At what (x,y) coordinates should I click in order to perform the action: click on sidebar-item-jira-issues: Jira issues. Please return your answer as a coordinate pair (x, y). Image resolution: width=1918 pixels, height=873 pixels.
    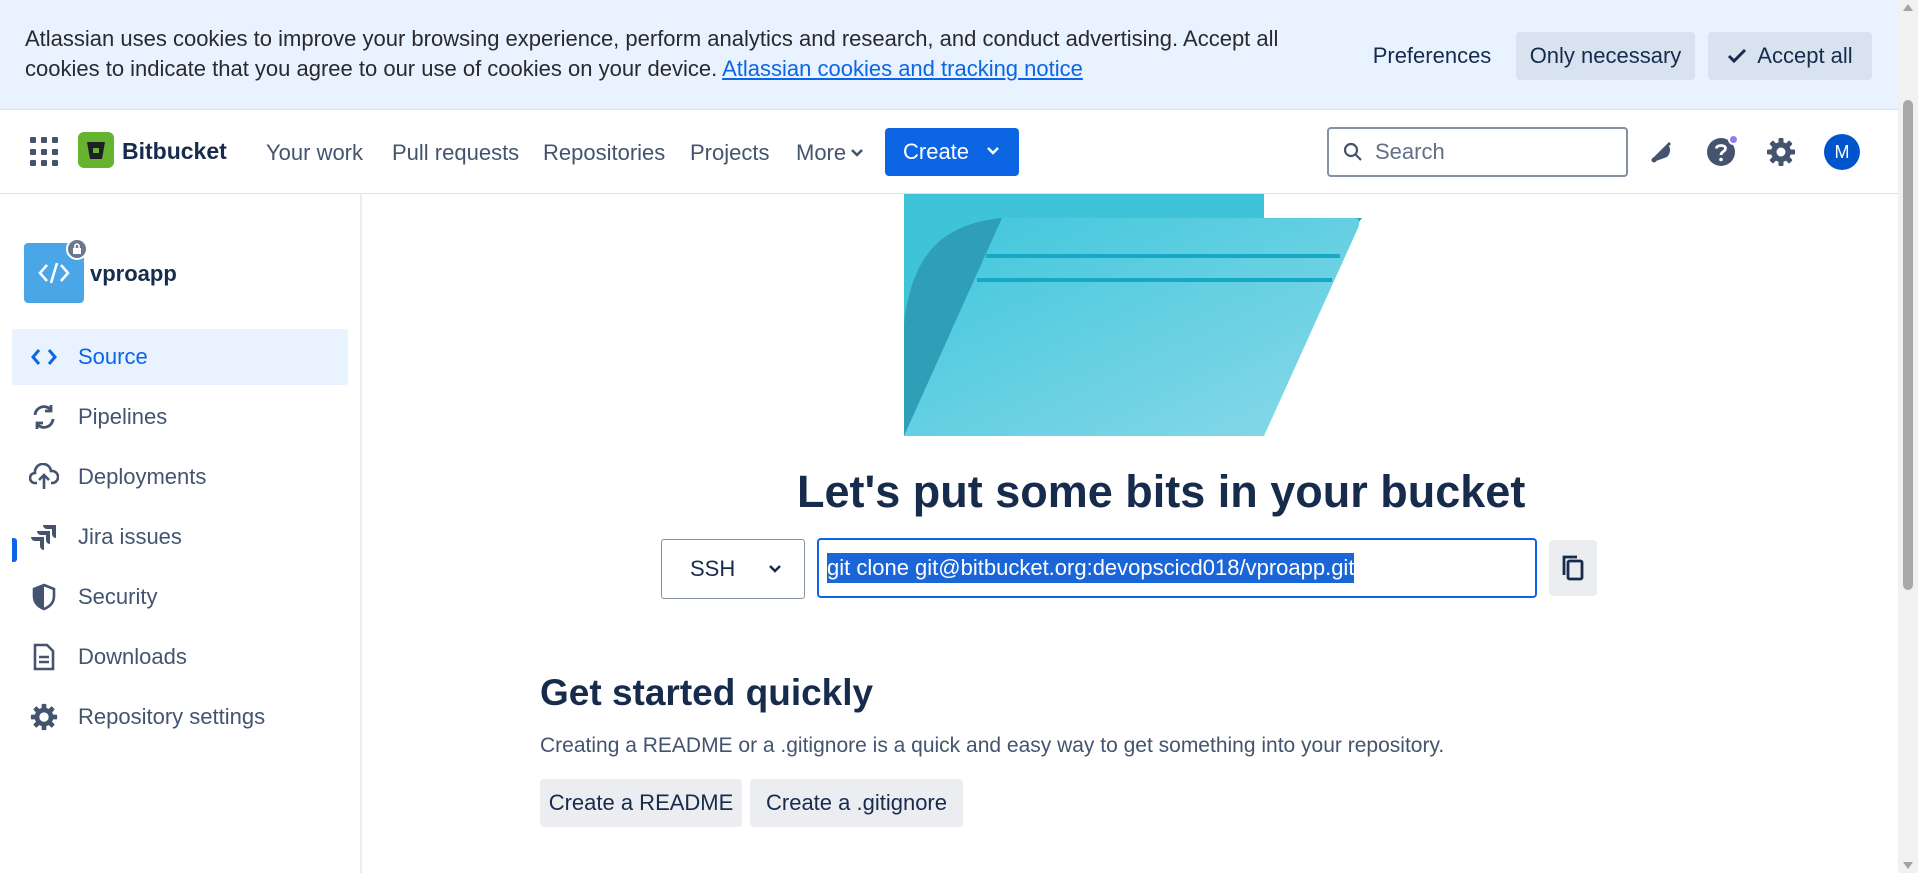
    Looking at the image, I should click on (180, 537).